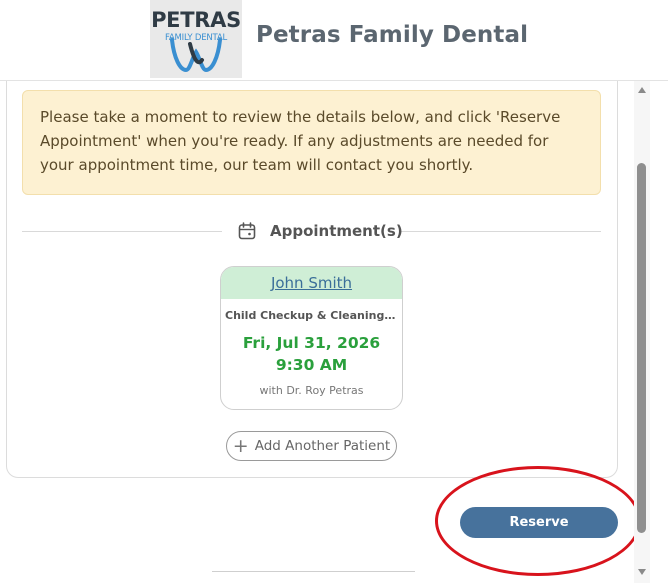 The image size is (668, 583). I want to click on patient-name-link: John Smith, so click(311, 283).